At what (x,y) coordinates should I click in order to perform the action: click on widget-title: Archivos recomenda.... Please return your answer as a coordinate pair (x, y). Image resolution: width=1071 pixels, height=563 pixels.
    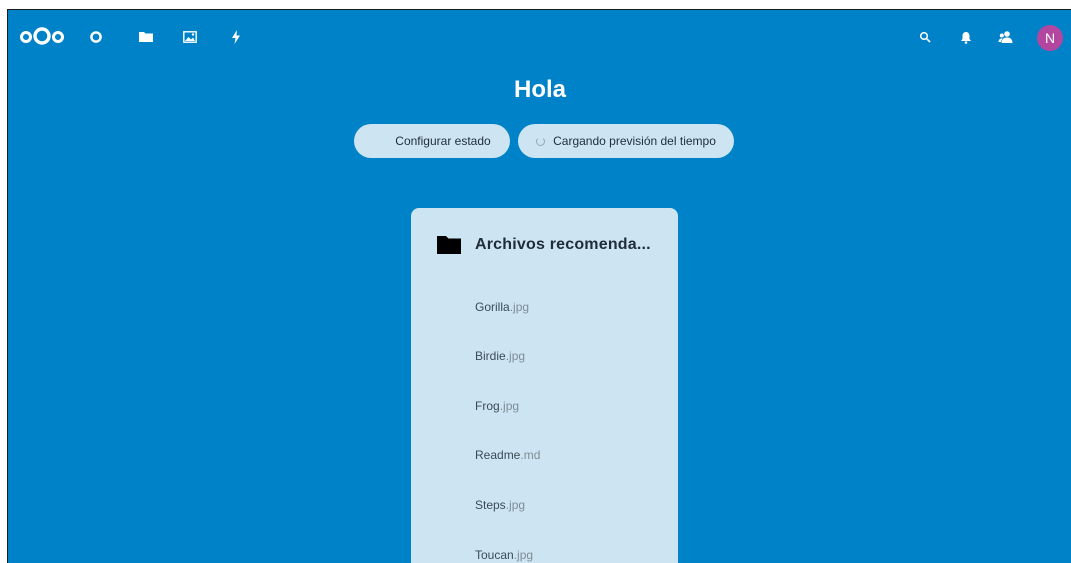
    Looking at the image, I should click on (563, 245).